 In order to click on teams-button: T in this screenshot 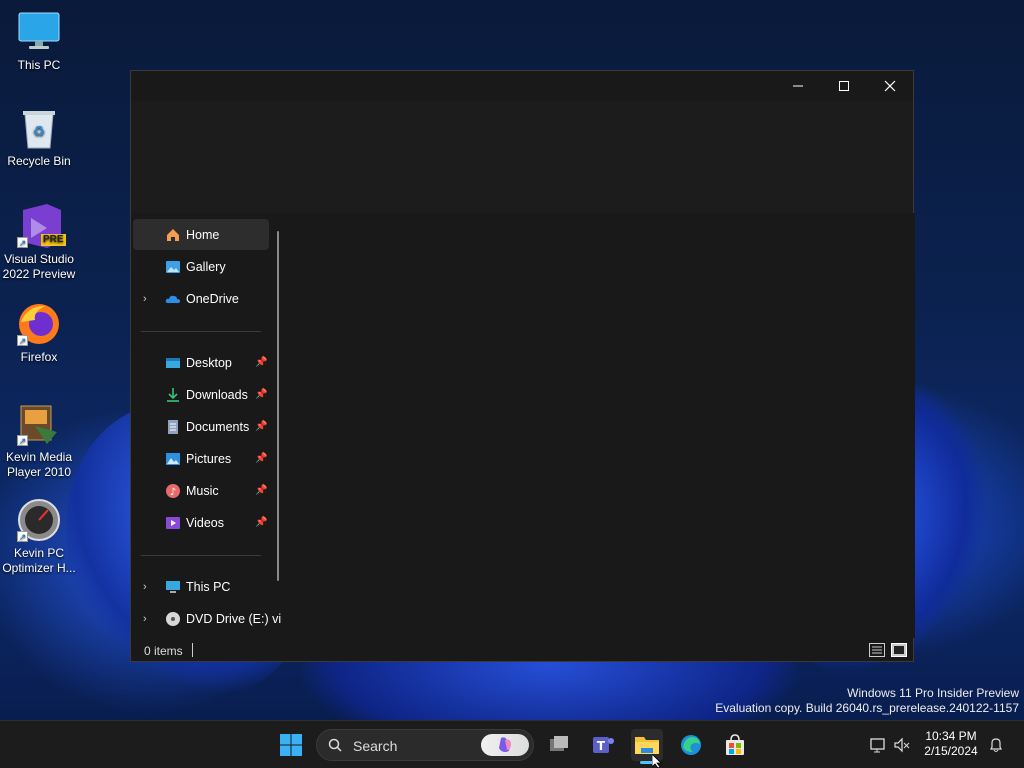, I will do `click(603, 745)`.